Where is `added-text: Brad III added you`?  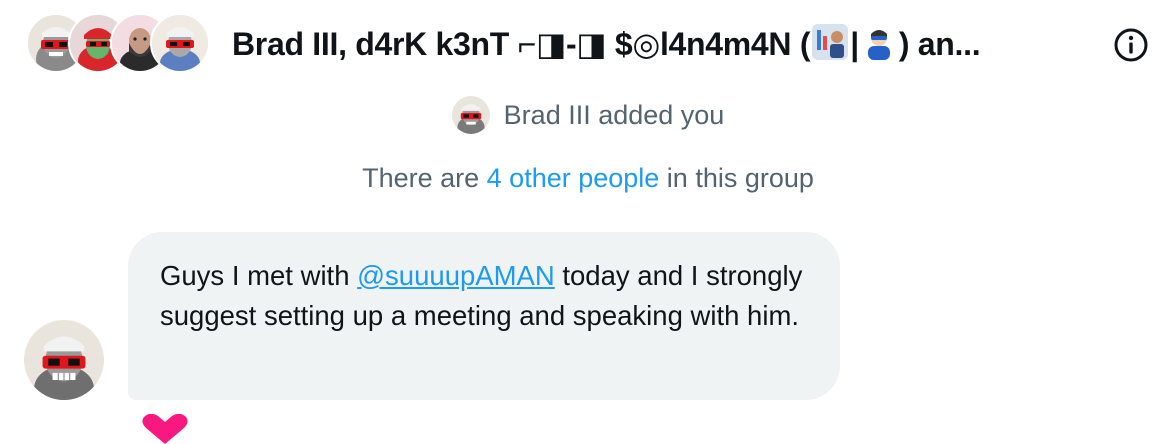
added-text: Brad III added you is located at coordinates (614, 114).